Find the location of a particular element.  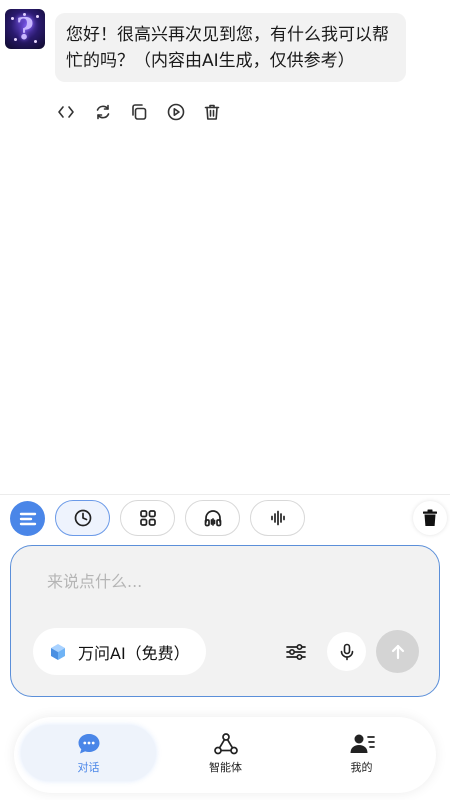

chat-bubble-icon is located at coordinates (88, 743).